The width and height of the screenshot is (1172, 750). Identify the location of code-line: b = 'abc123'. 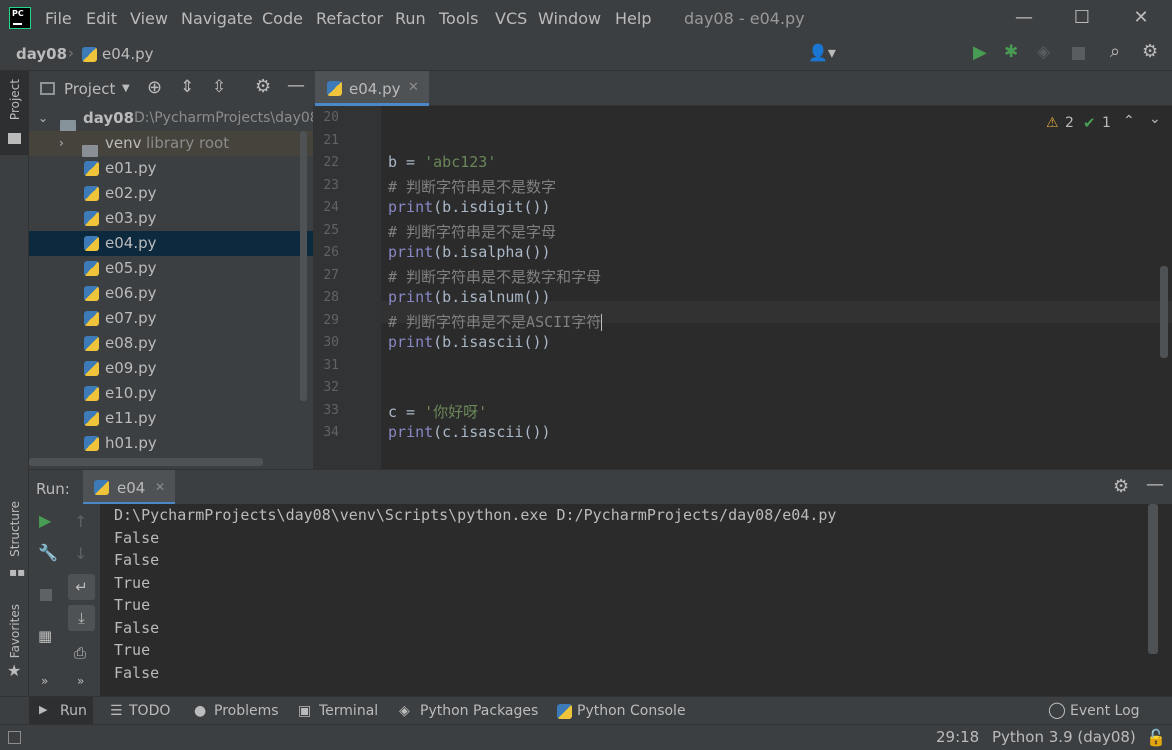
(442, 162).